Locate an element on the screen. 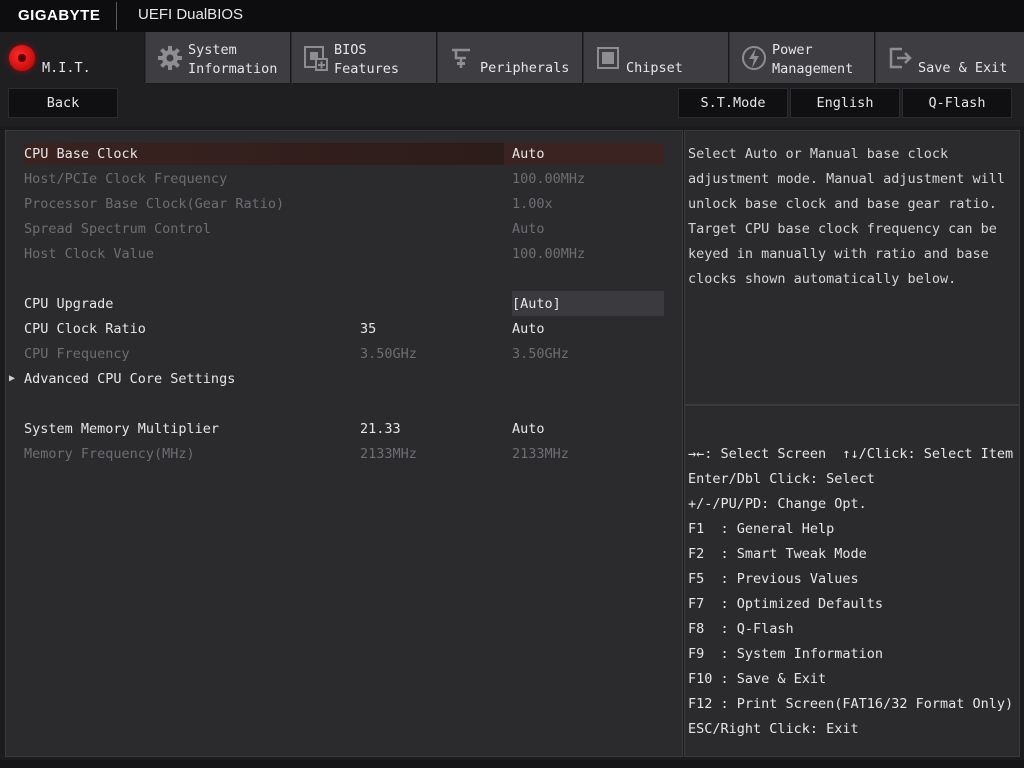  bios-chip-icon is located at coordinates (316, 58).